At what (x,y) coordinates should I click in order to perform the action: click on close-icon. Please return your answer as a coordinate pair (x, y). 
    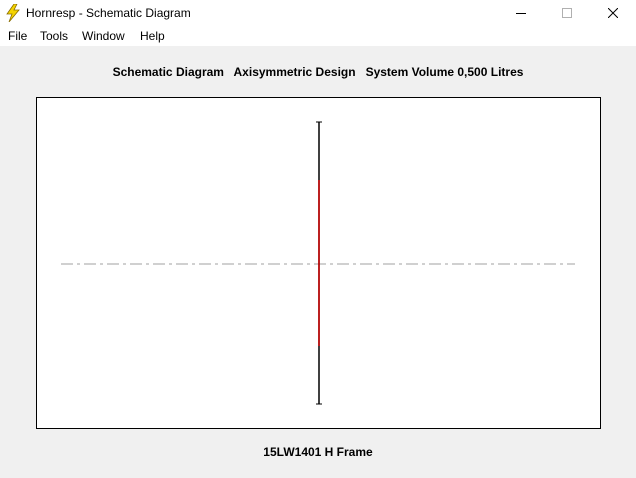
    Looking at the image, I should click on (613, 13).